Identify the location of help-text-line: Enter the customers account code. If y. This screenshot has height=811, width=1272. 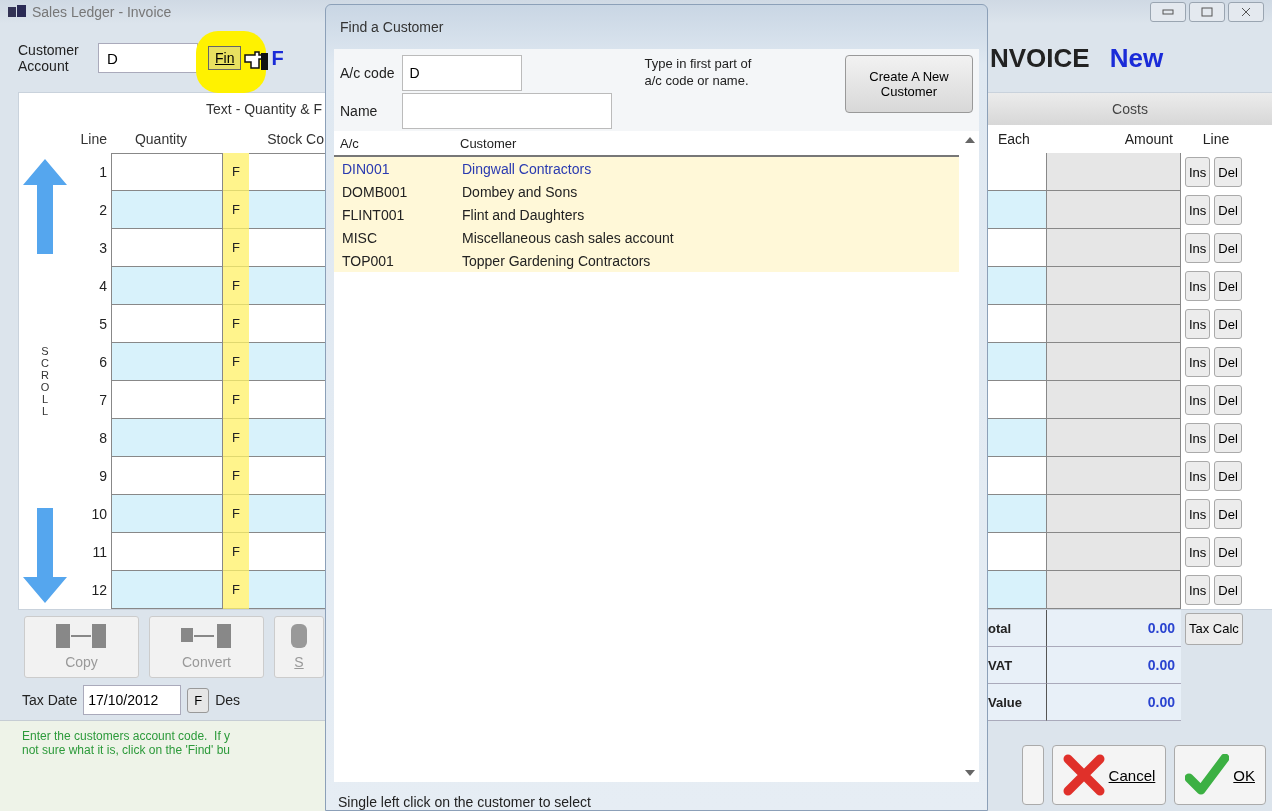
(127, 736).